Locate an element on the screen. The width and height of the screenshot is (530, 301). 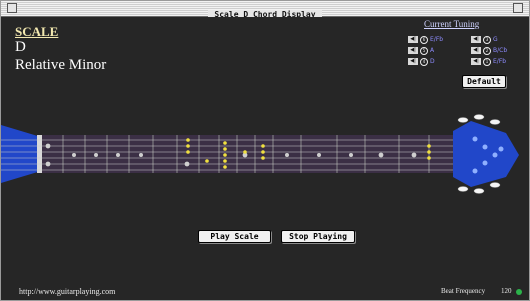
string-number-badge: 1 is located at coordinates (487, 61).